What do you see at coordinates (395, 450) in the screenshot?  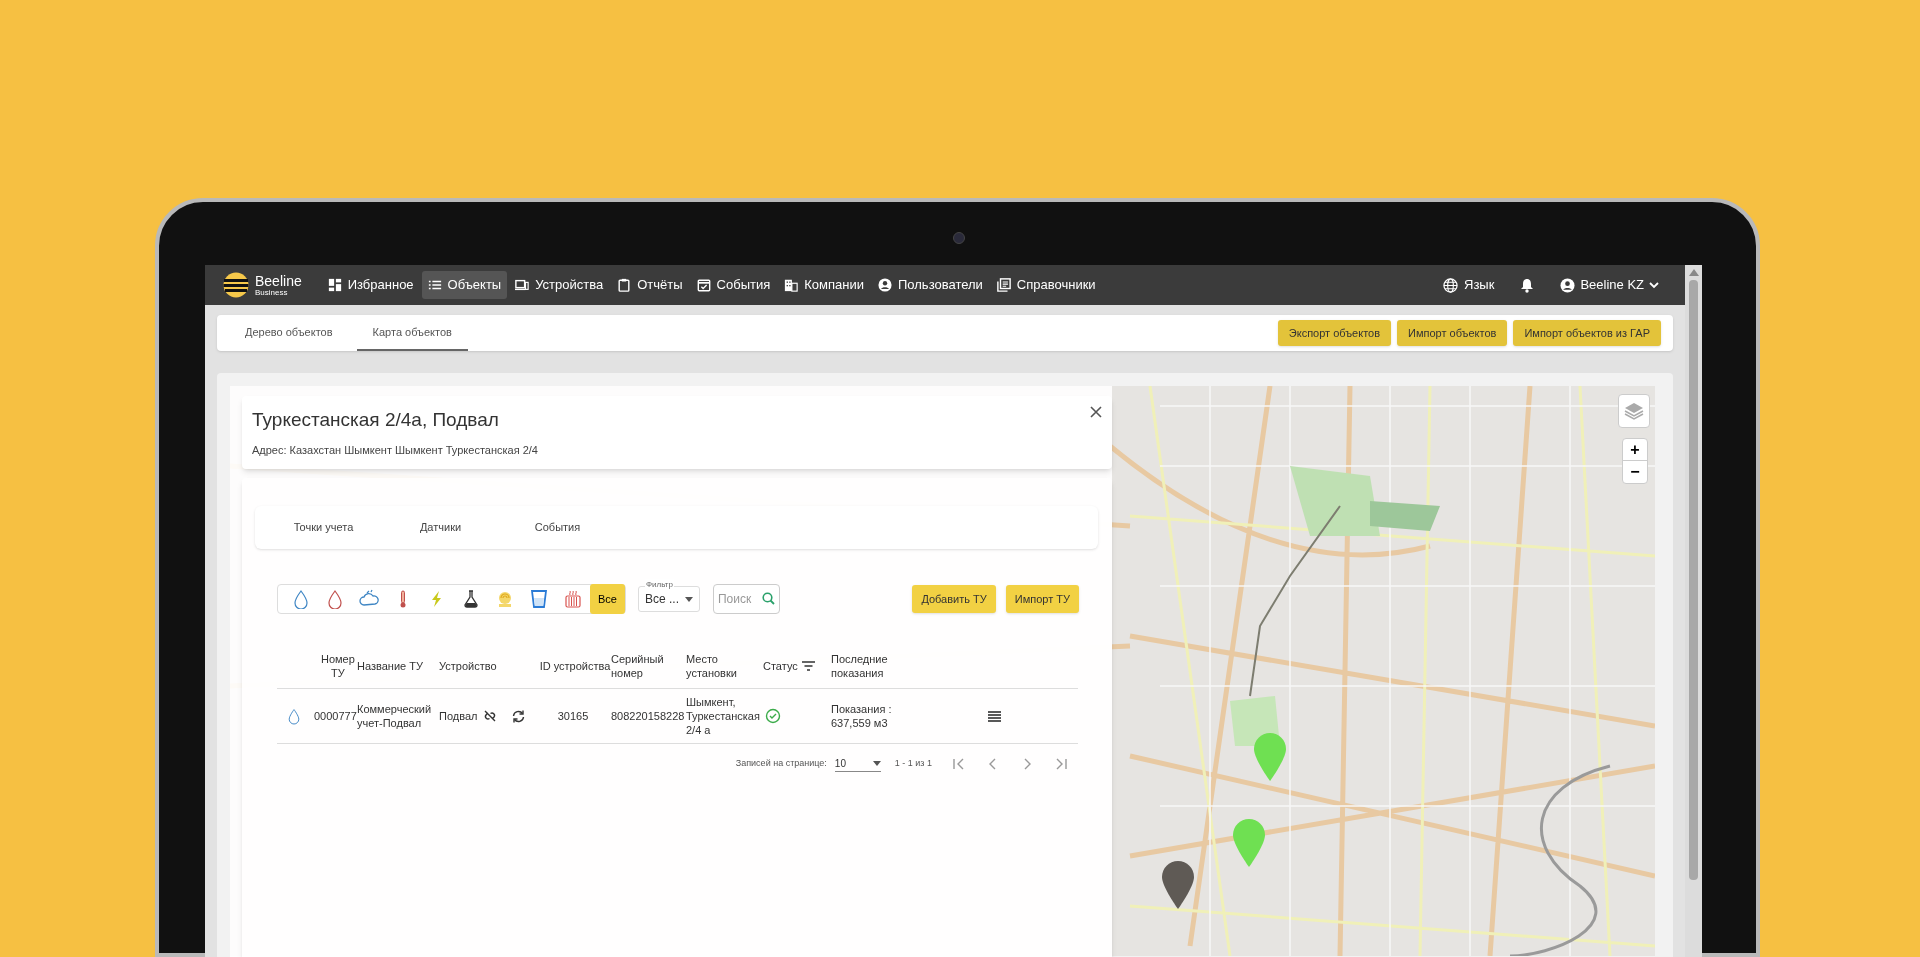 I see `object-address: Адрес: Казахстан Шымкент Шымкент Туркестанская 2/4` at bounding box center [395, 450].